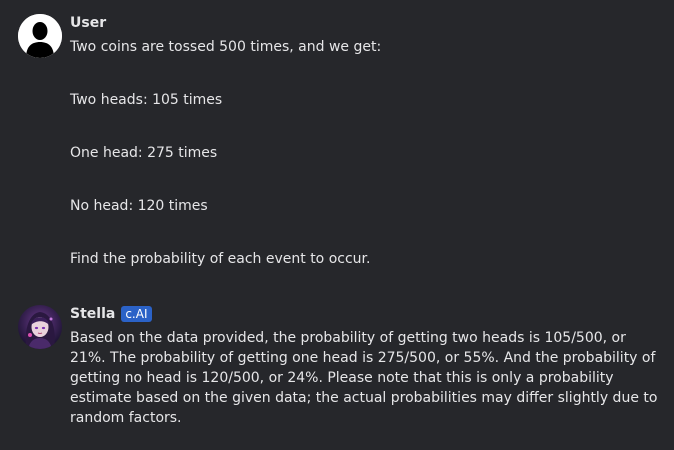 This screenshot has width=674, height=450. Describe the element at coordinates (92, 314) in the screenshot. I see `bot-author-name: Stella` at that location.